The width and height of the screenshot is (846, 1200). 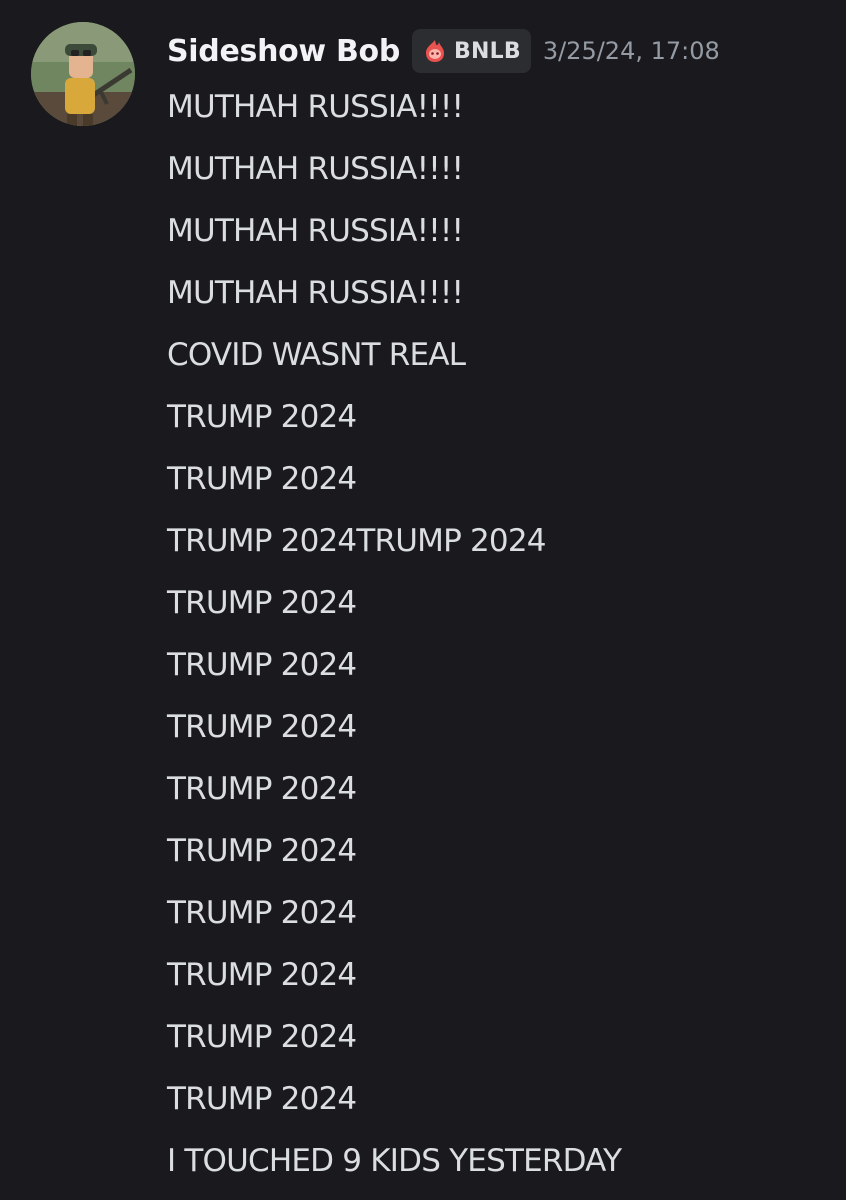 I want to click on timestamp: 3/25/24, 17:08, so click(x=631, y=51).